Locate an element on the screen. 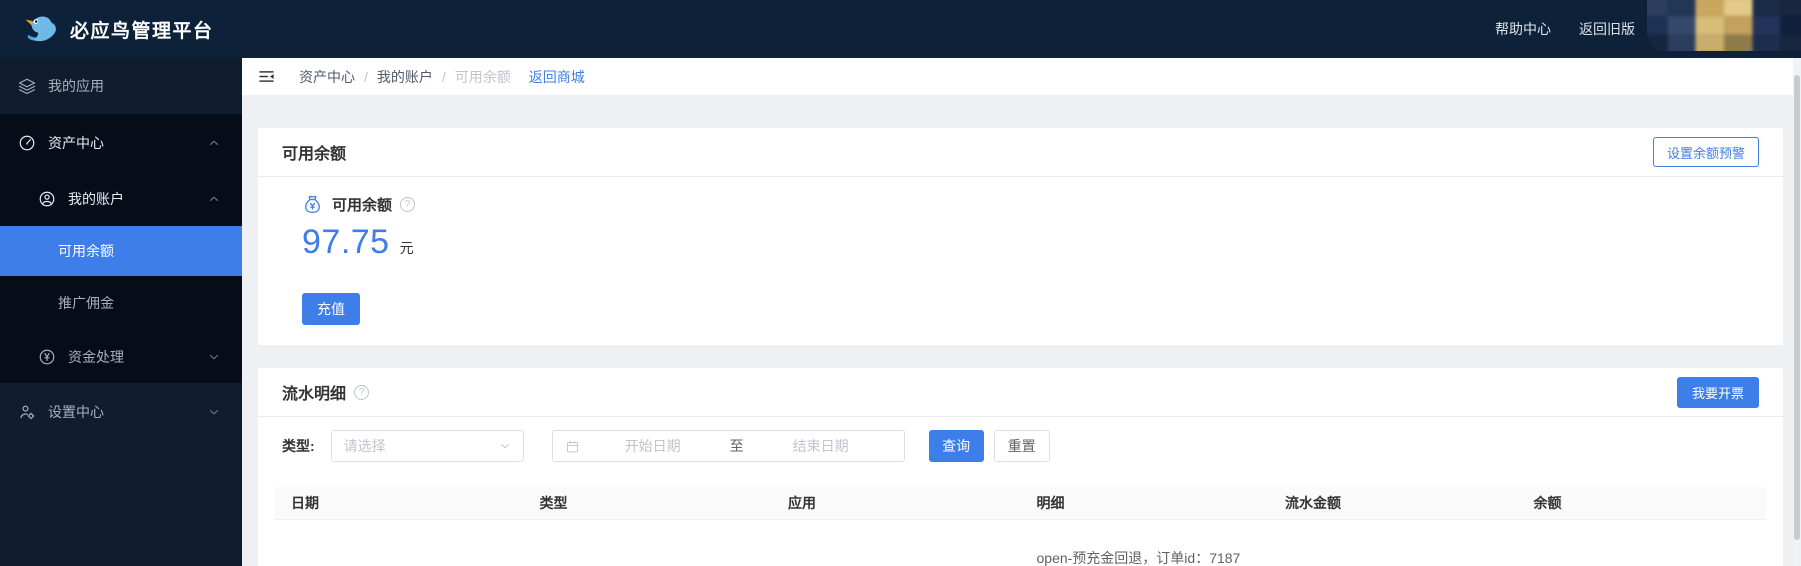 The width and height of the screenshot is (1801, 566). return-to-mall-link: 返回商城 is located at coordinates (557, 77).